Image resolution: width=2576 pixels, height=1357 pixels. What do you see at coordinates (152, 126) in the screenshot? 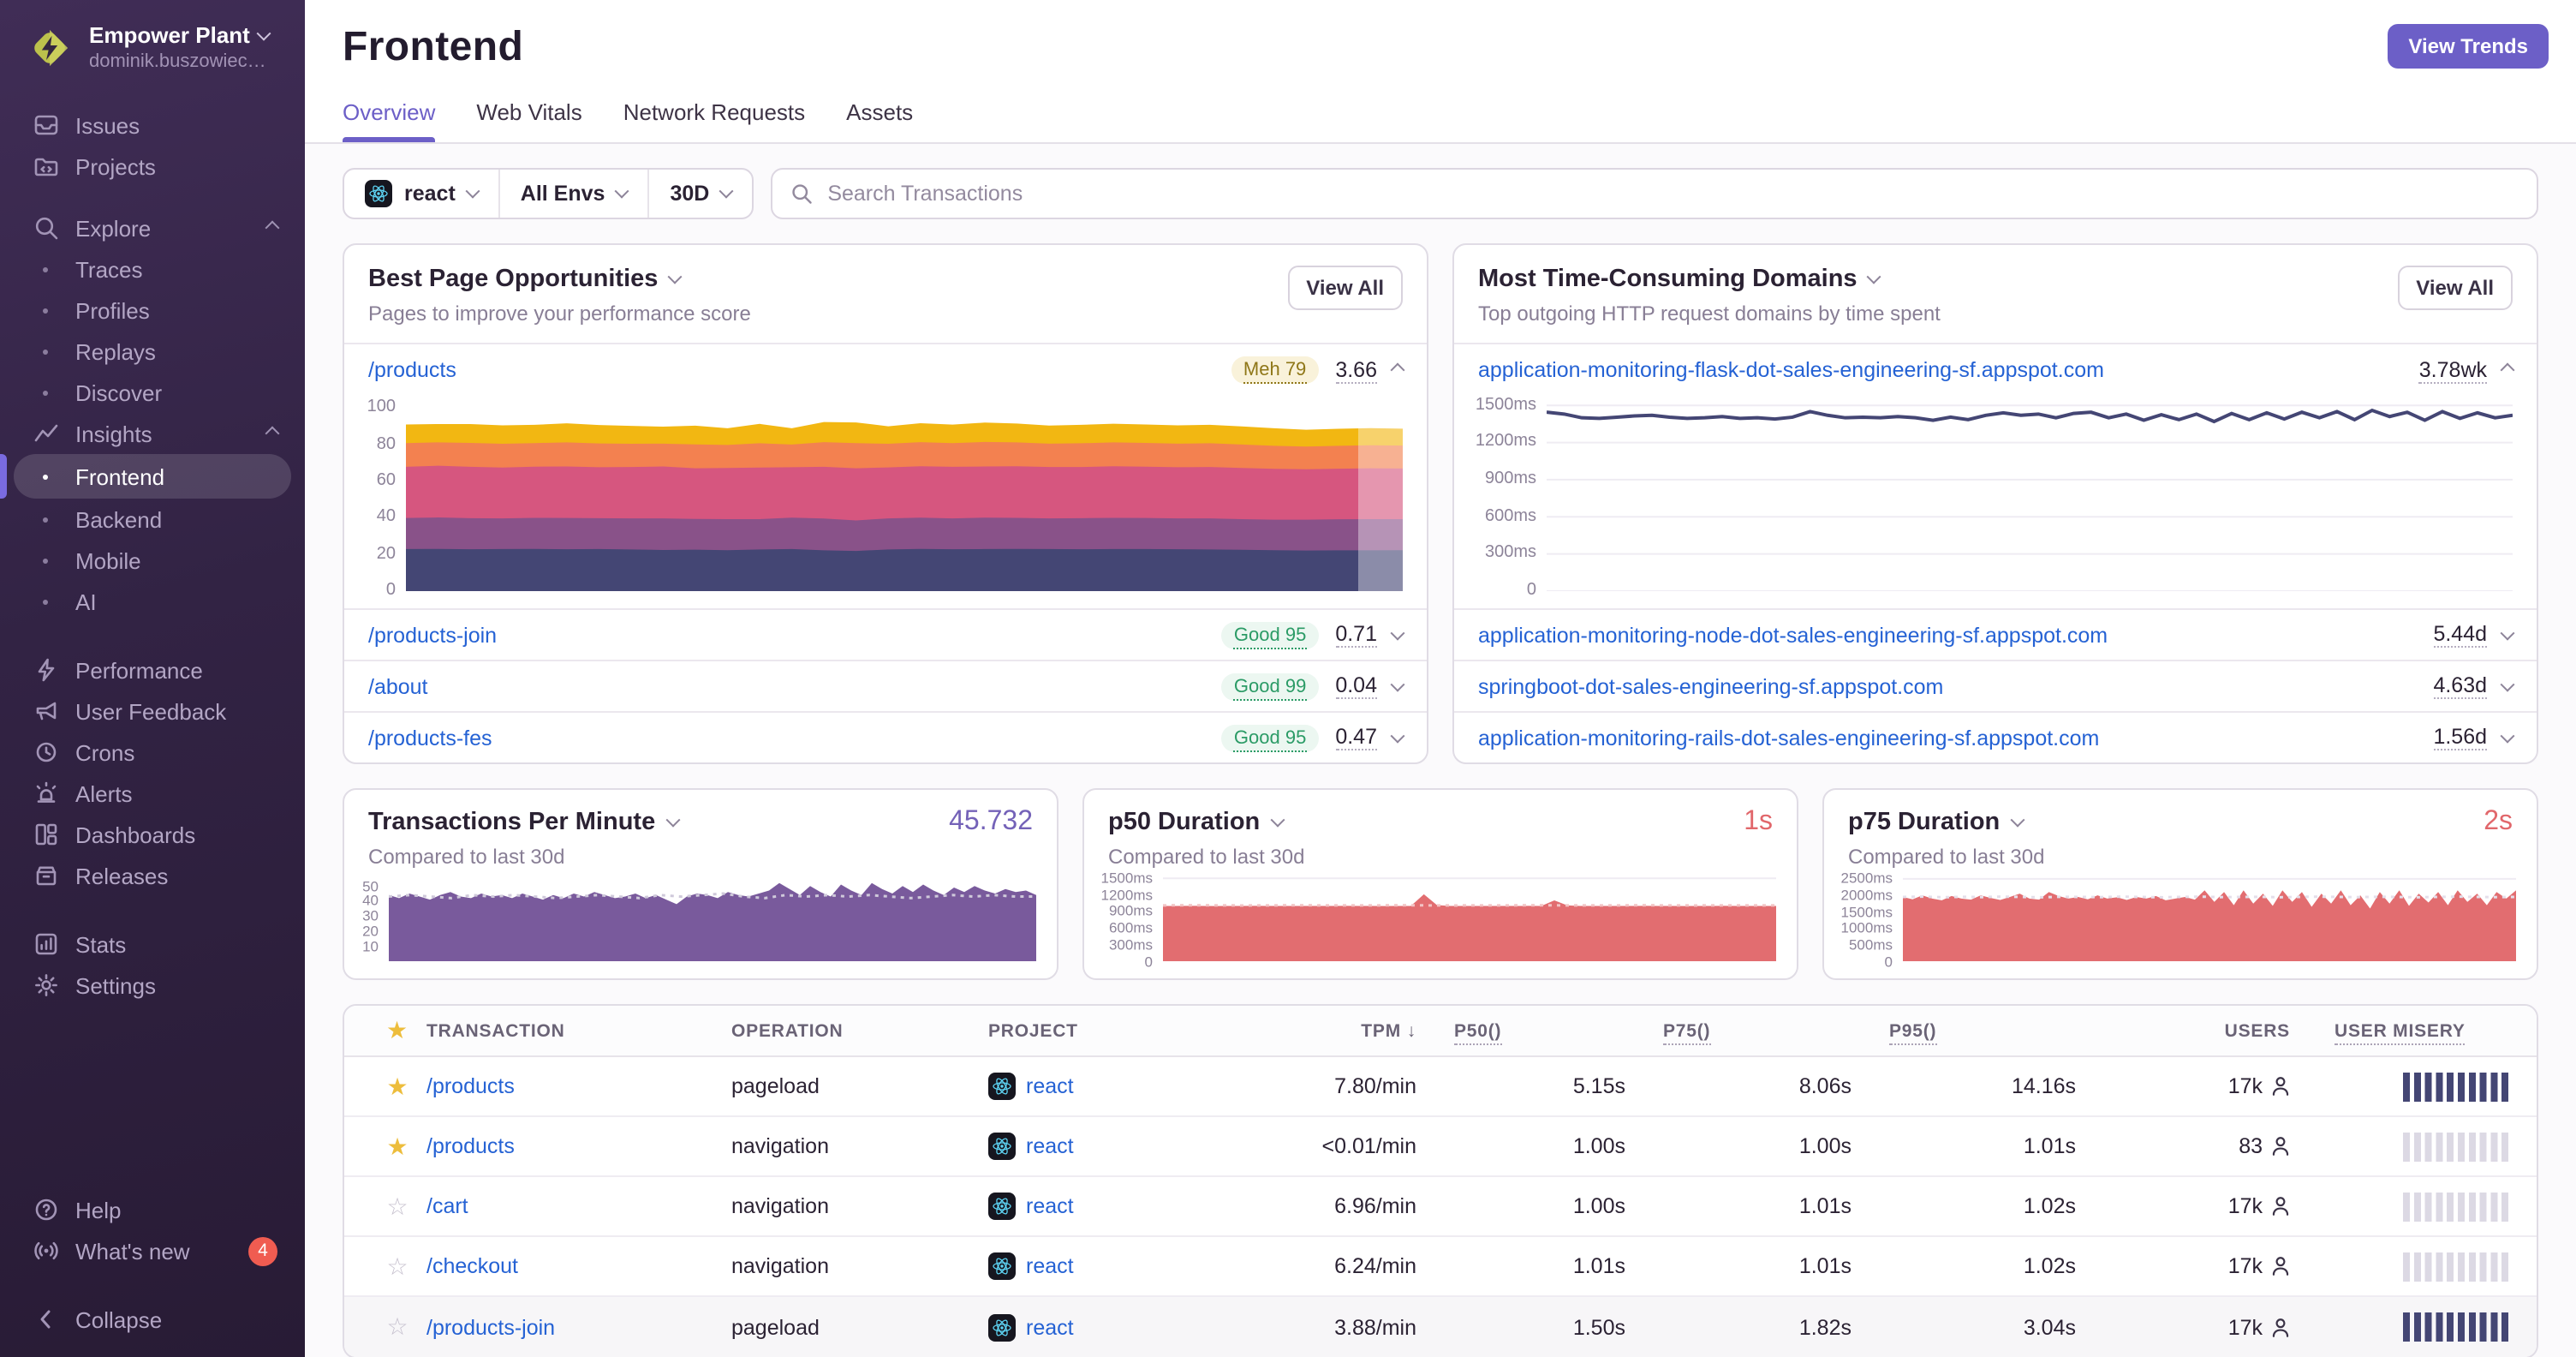
I see `sidebar-item-issues: Issues` at bounding box center [152, 126].